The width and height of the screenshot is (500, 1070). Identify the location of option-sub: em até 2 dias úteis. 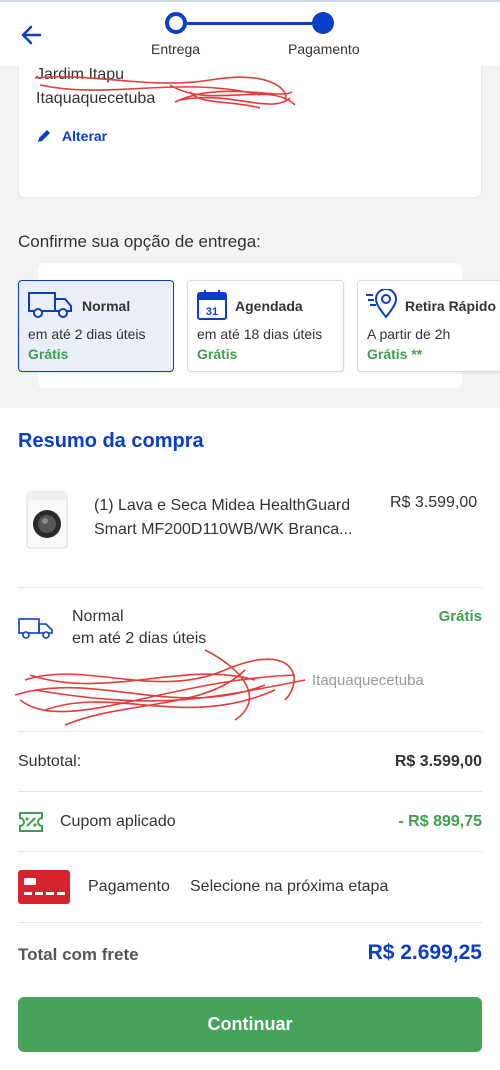
(87, 334).